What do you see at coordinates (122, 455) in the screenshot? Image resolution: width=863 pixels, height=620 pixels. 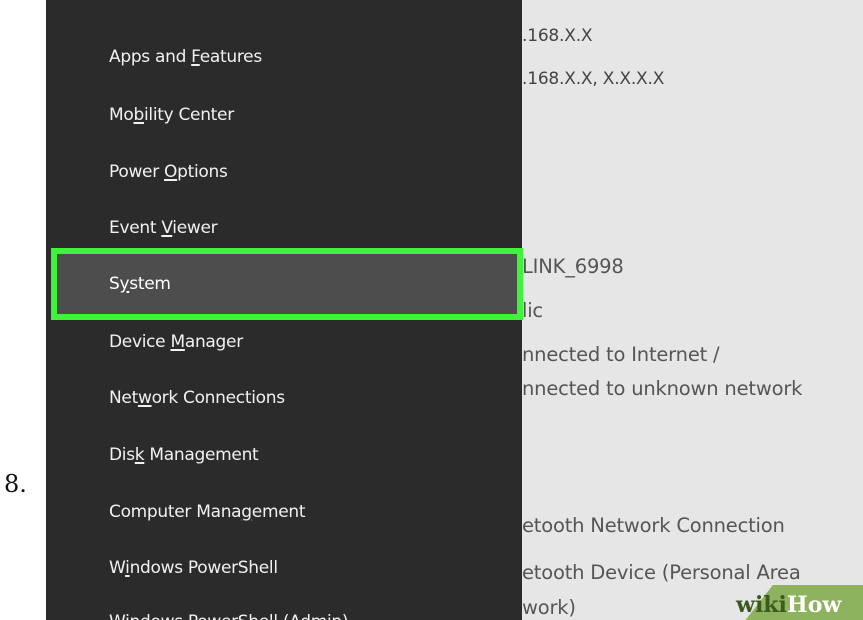 I see `menu-item-label: Dis` at bounding box center [122, 455].